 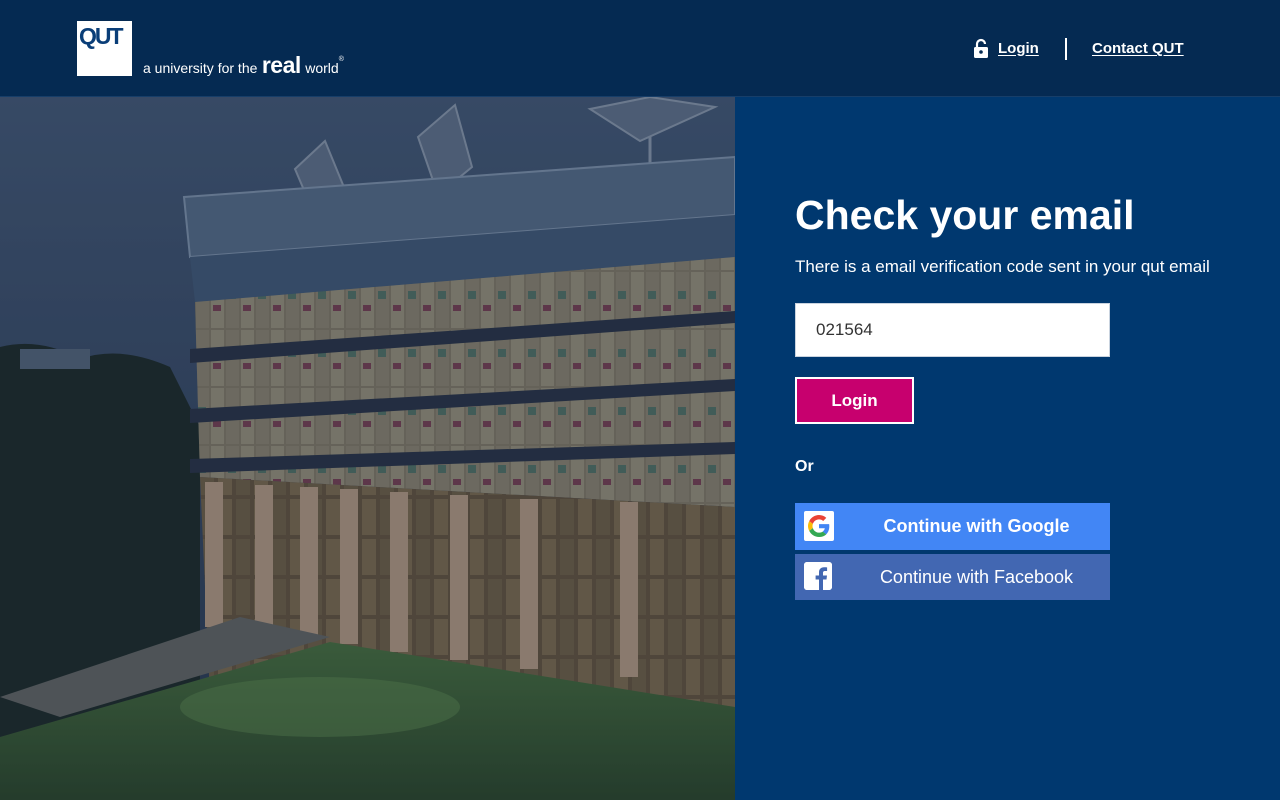 What do you see at coordinates (818, 576) in the screenshot?
I see `facebook-icon` at bounding box center [818, 576].